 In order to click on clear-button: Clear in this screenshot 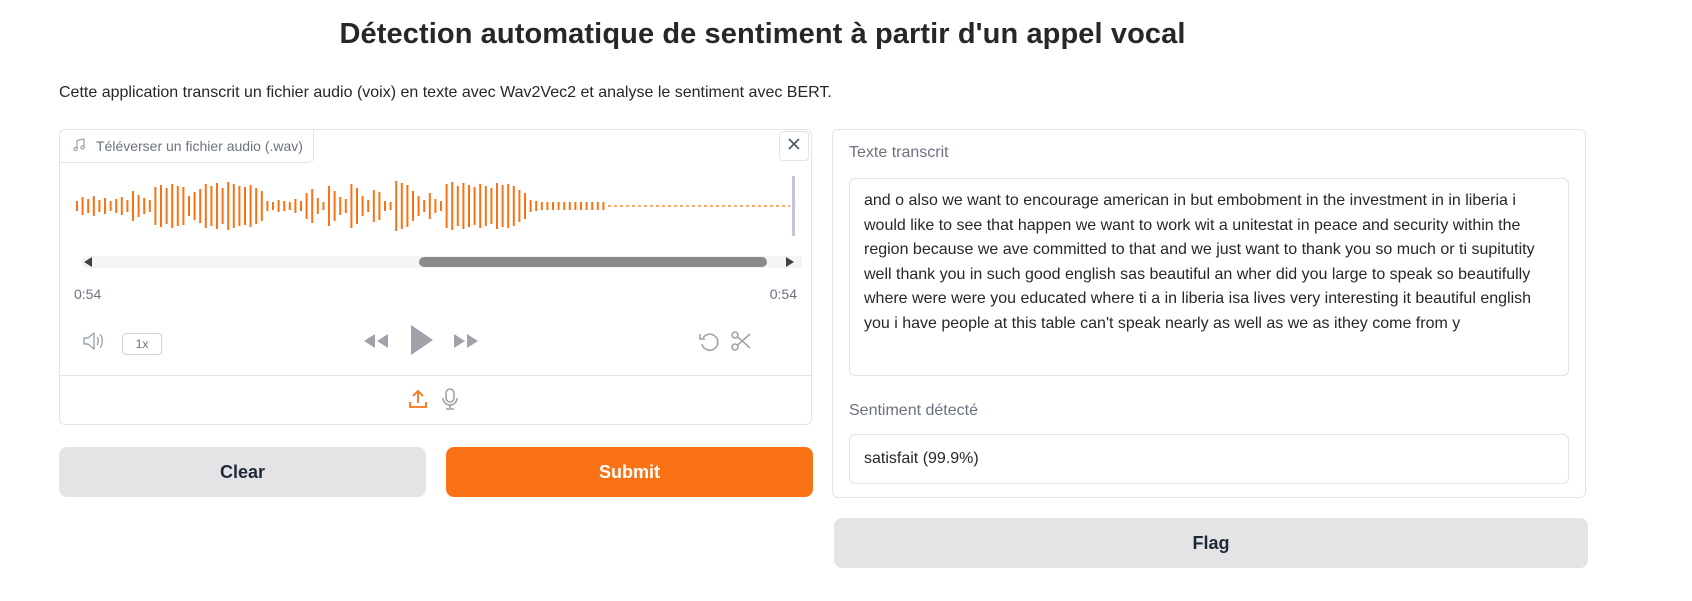, I will do `click(242, 472)`.